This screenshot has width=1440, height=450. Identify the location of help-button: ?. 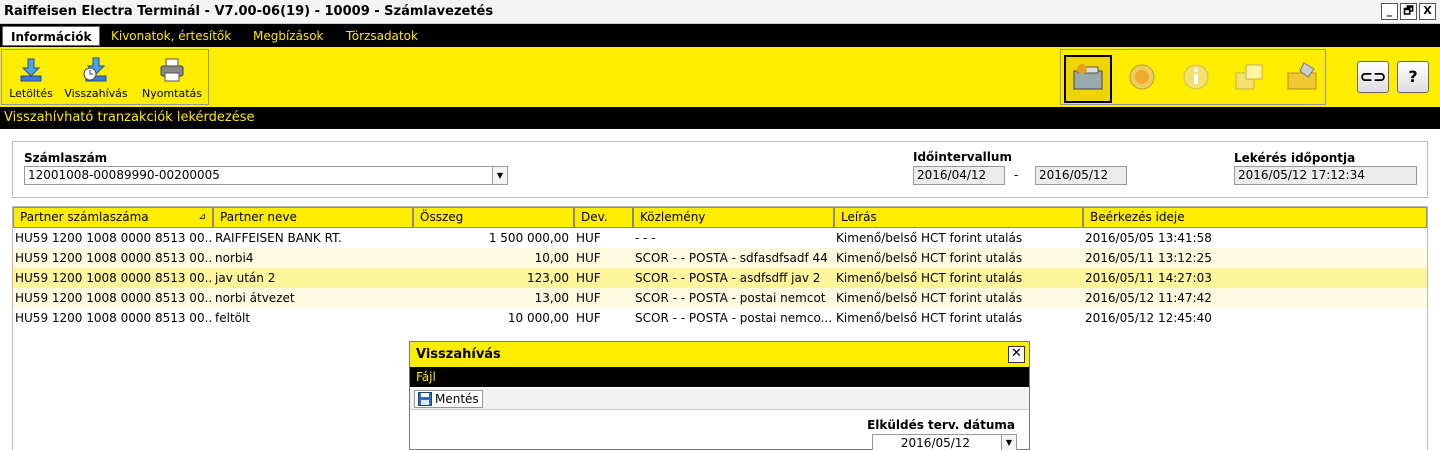
(1413, 77).